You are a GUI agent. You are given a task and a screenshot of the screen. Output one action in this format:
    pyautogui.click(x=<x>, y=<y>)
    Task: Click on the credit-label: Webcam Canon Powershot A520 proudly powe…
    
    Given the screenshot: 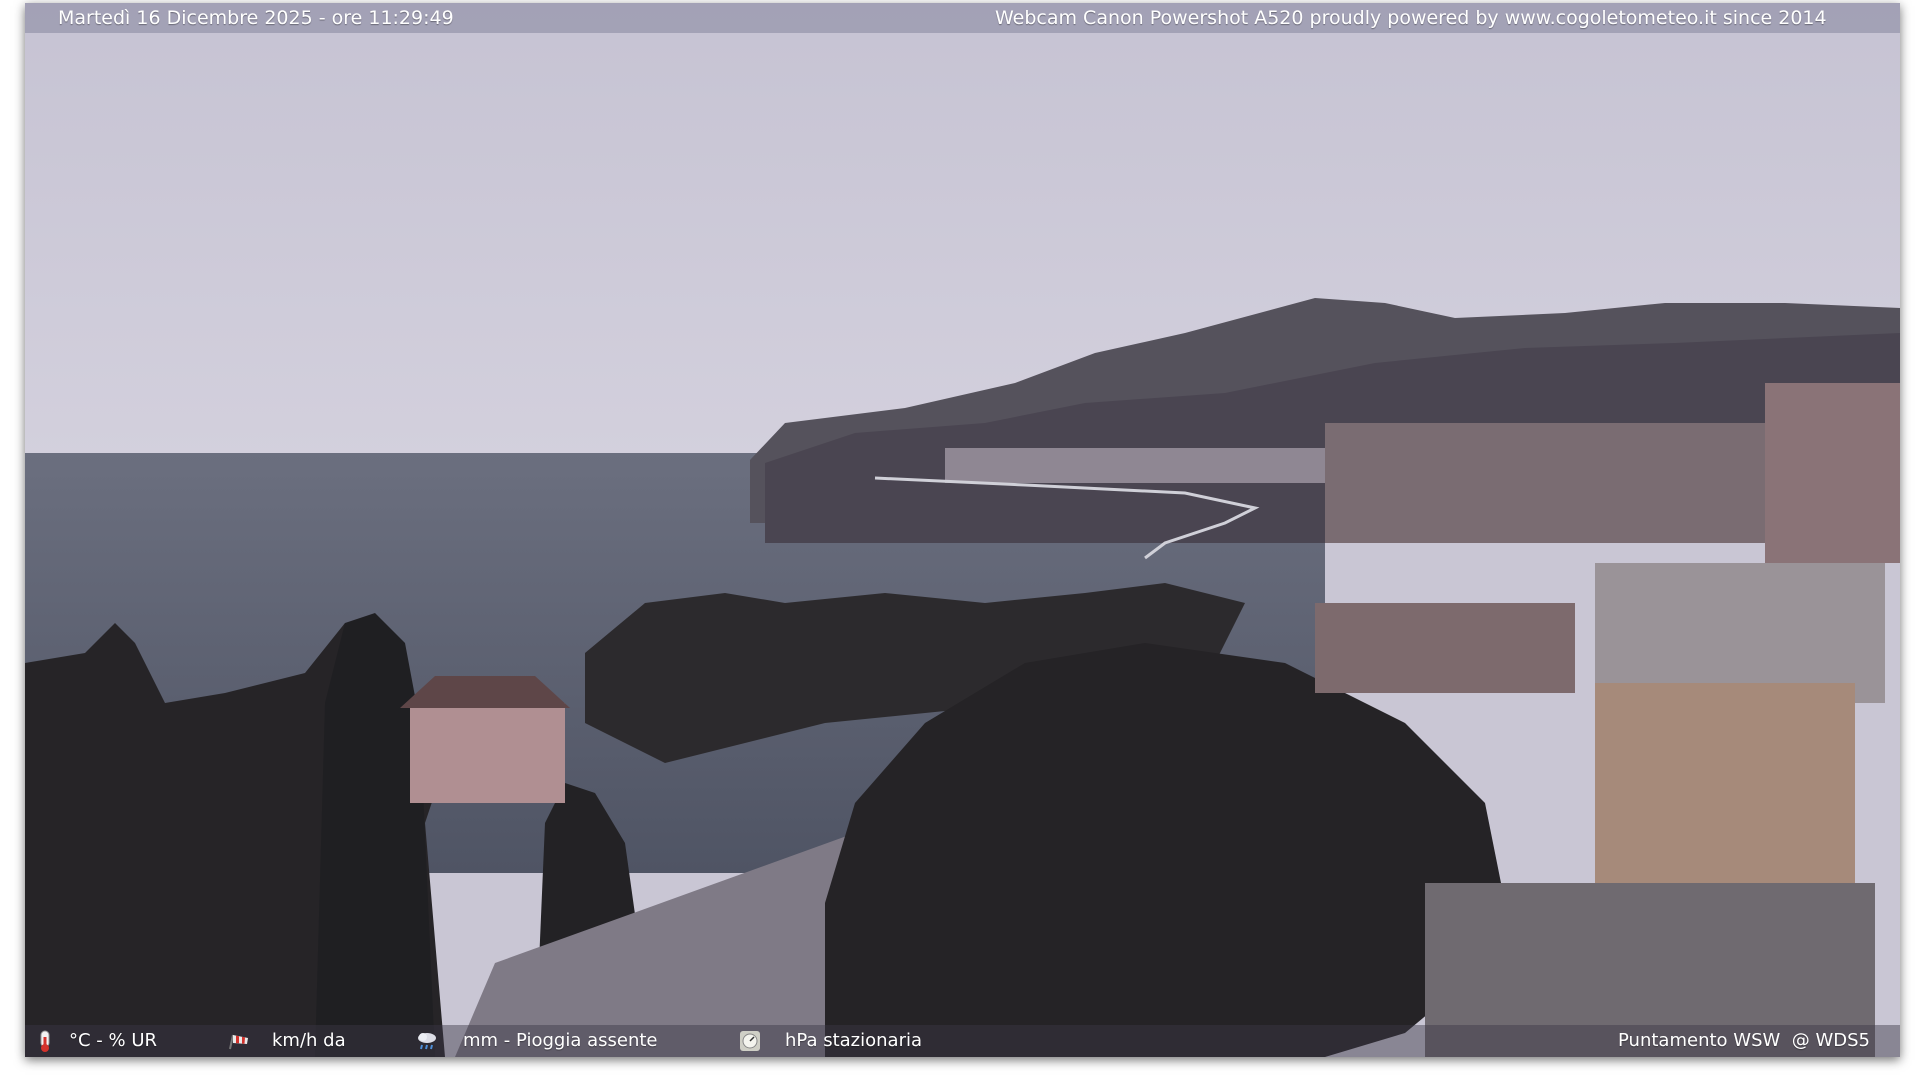 What is the action you would take?
    pyautogui.click(x=1411, y=18)
    